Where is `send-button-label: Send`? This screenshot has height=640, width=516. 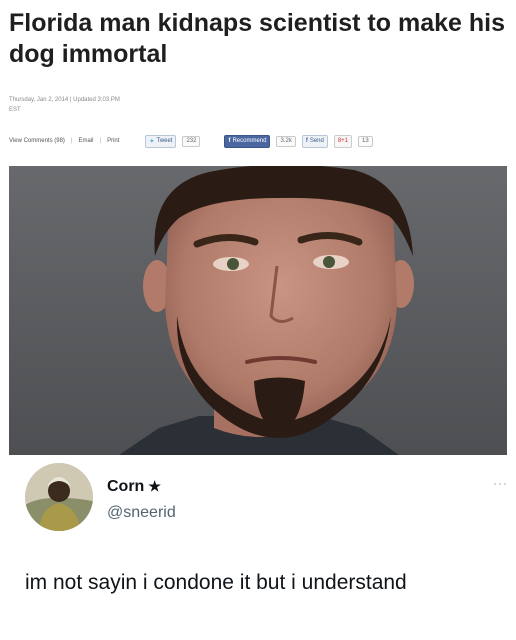 send-button-label: Send is located at coordinates (316, 141).